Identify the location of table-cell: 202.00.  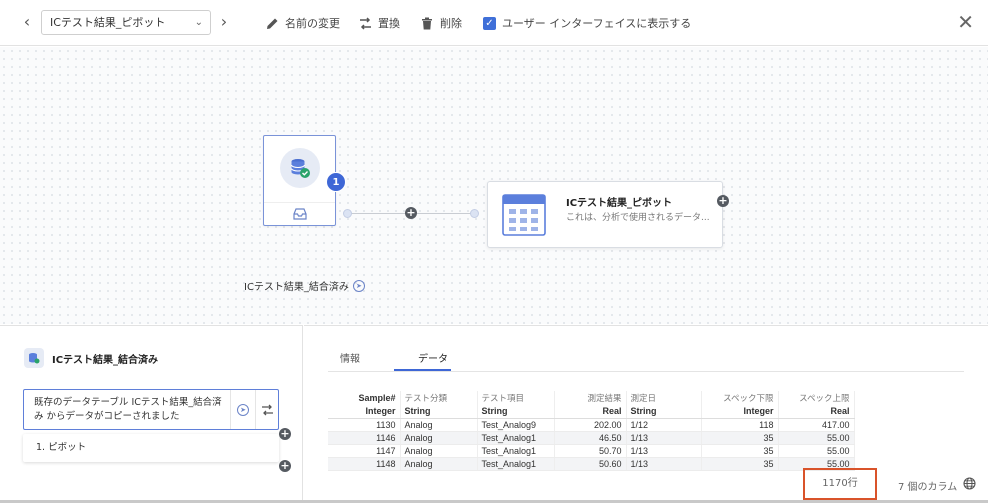
(590, 425).